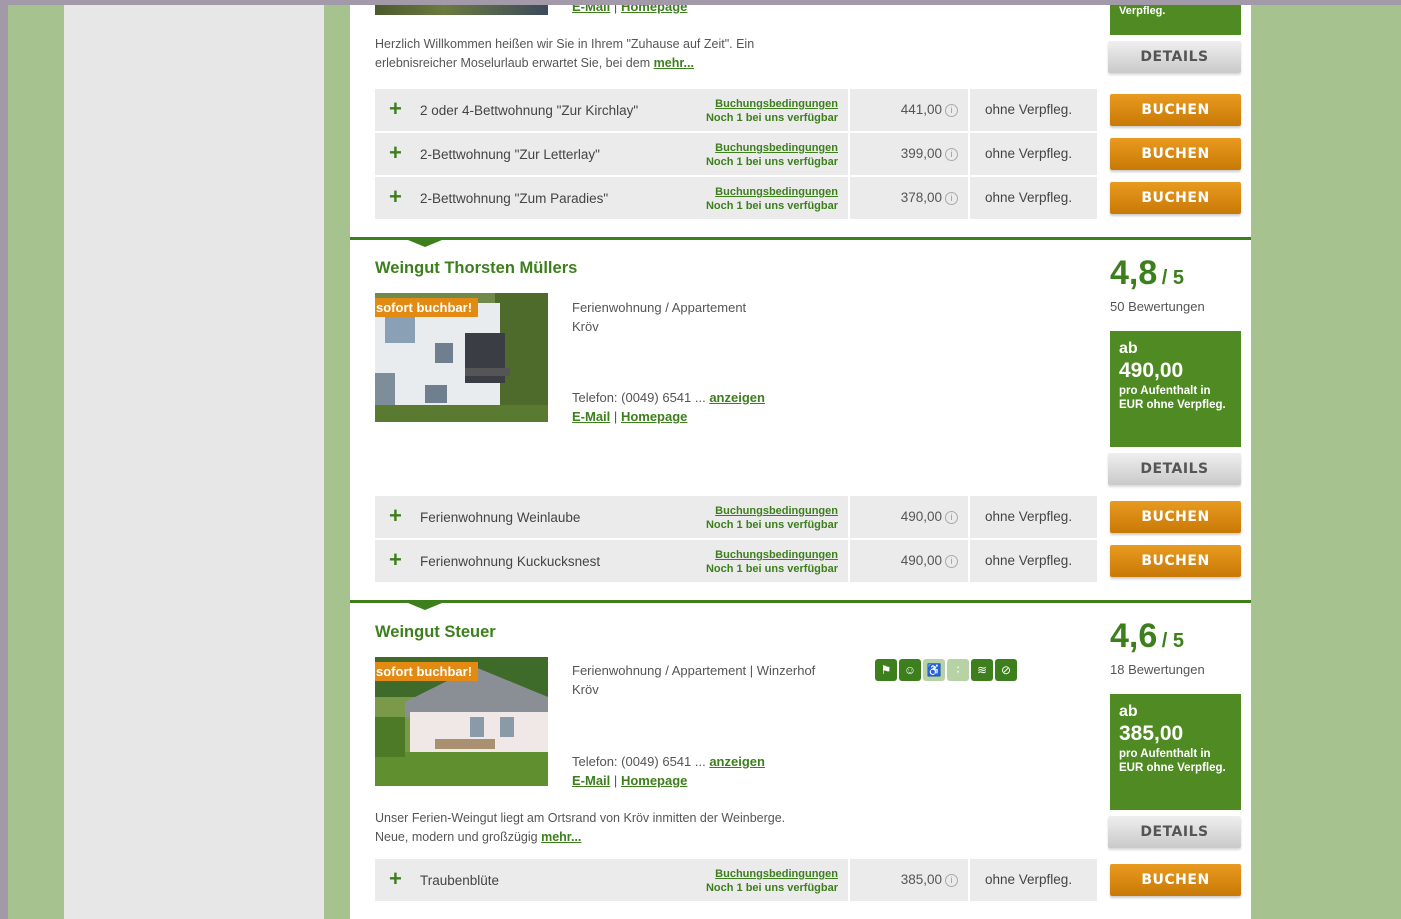 The width and height of the screenshot is (1401, 919). I want to click on amenity-icons: ⚑ ☺ ♿ ∶ ≋ ⊘, so click(946, 670).